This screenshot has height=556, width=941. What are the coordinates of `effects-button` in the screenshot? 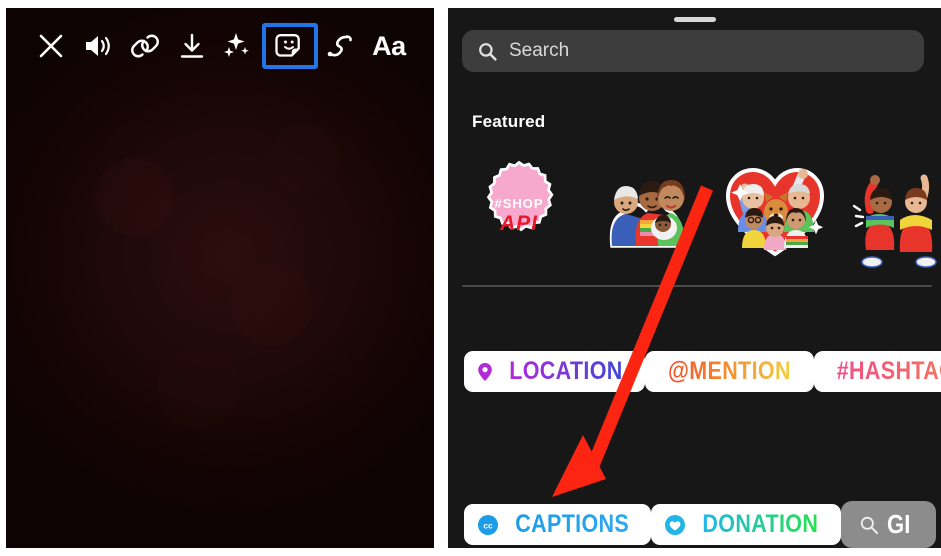 It's located at (238, 46).